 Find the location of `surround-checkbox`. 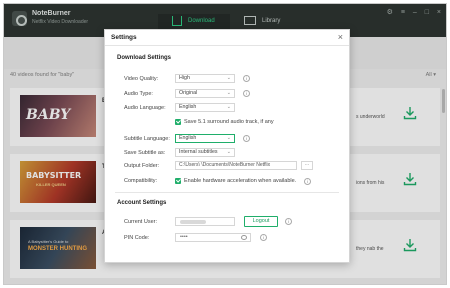

surround-checkbox is located at coordinates (178, 122).